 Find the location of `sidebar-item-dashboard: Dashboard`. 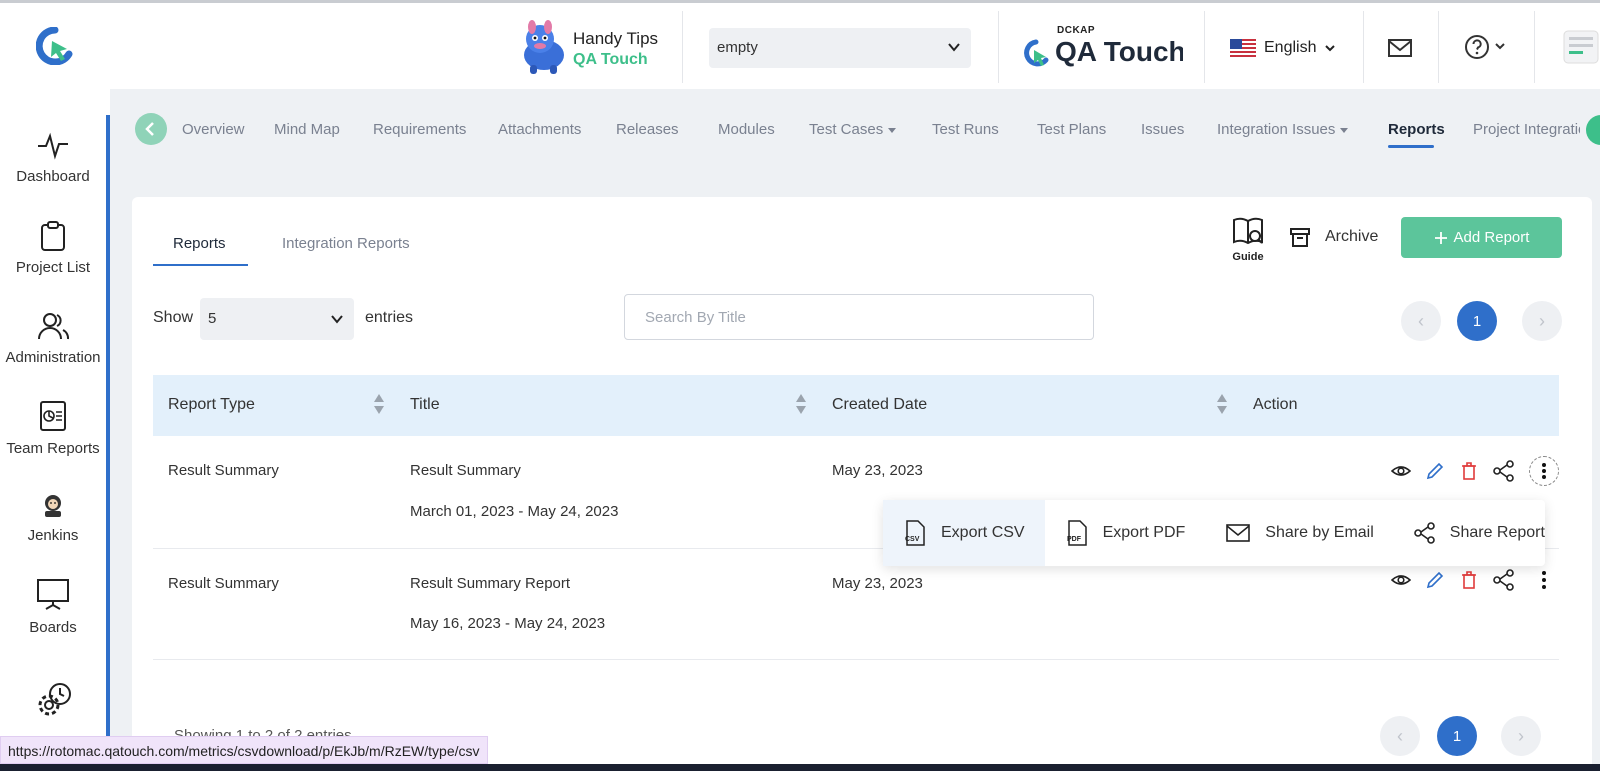

sidebar-item-dashboard: Dashboard is located at coordinates (53, 157).